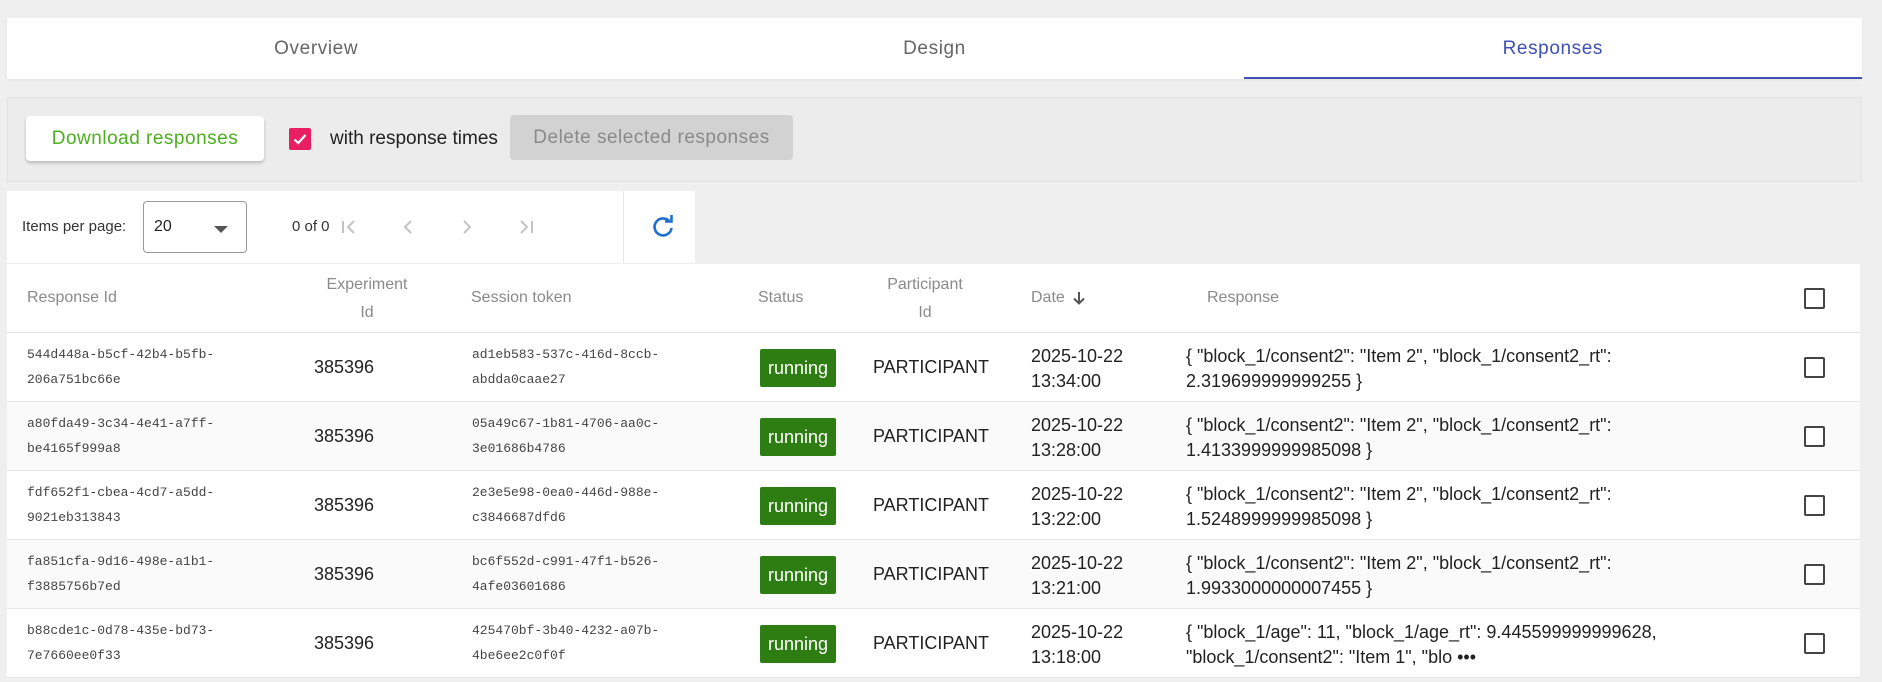  Describe the element at coordinates (521, 298) in the screenshot. I see `header-session-token: Session token` at that location.